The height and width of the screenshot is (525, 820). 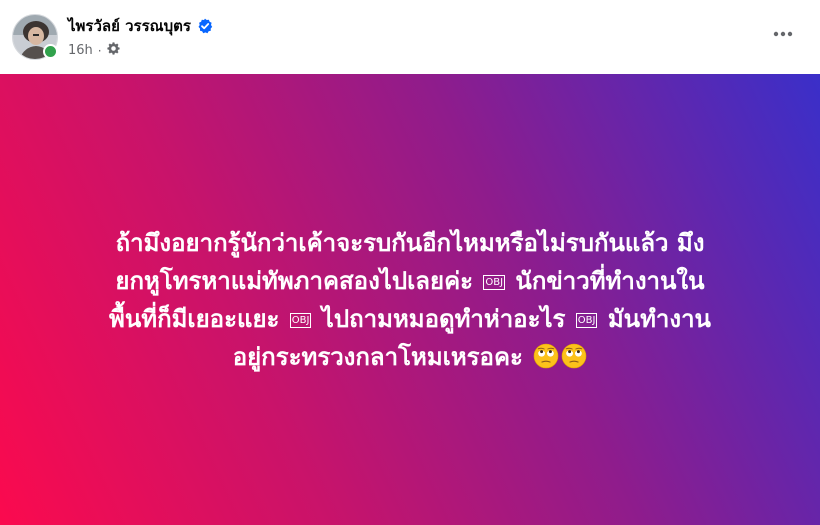 I want to click on post-text-segment: พื้นที่ก็มีเยอะแยะ, so click(x=198, y=318).